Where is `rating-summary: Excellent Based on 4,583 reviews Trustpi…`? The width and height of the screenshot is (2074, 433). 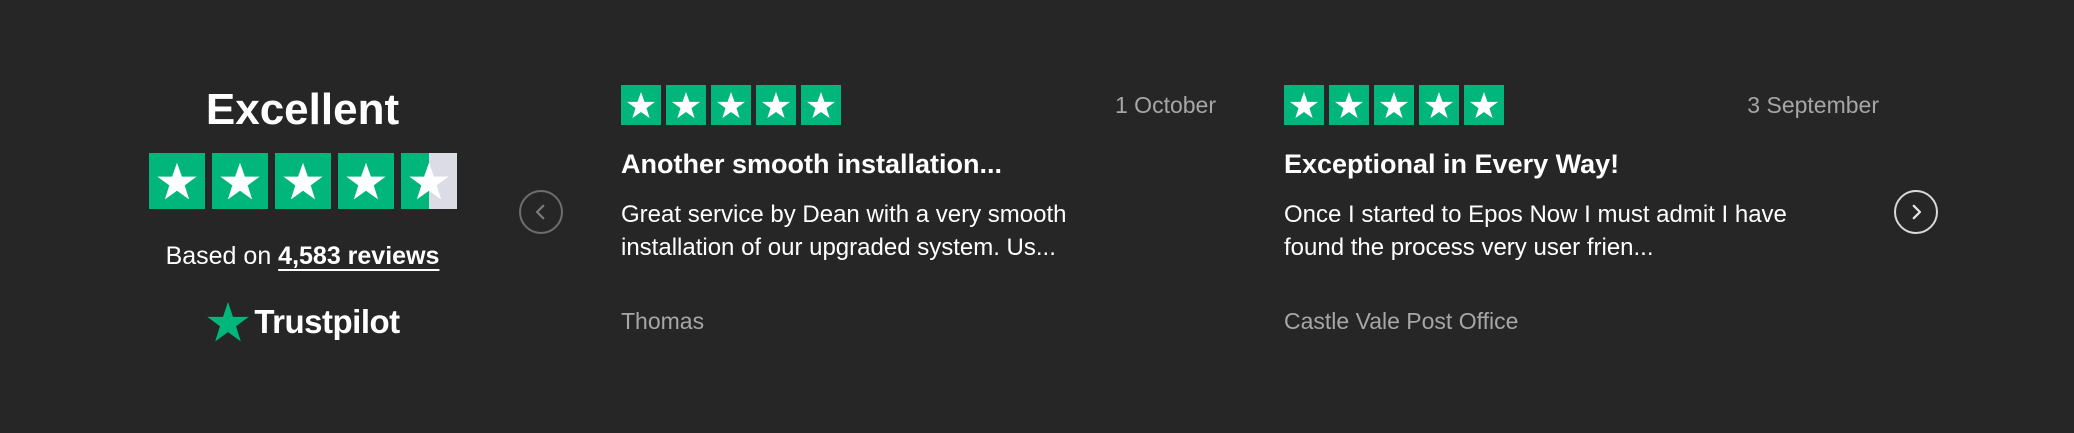
rating-summary: Excellent Based on 4,583 reviews Trustpi… is located at coordinates (302, 215).